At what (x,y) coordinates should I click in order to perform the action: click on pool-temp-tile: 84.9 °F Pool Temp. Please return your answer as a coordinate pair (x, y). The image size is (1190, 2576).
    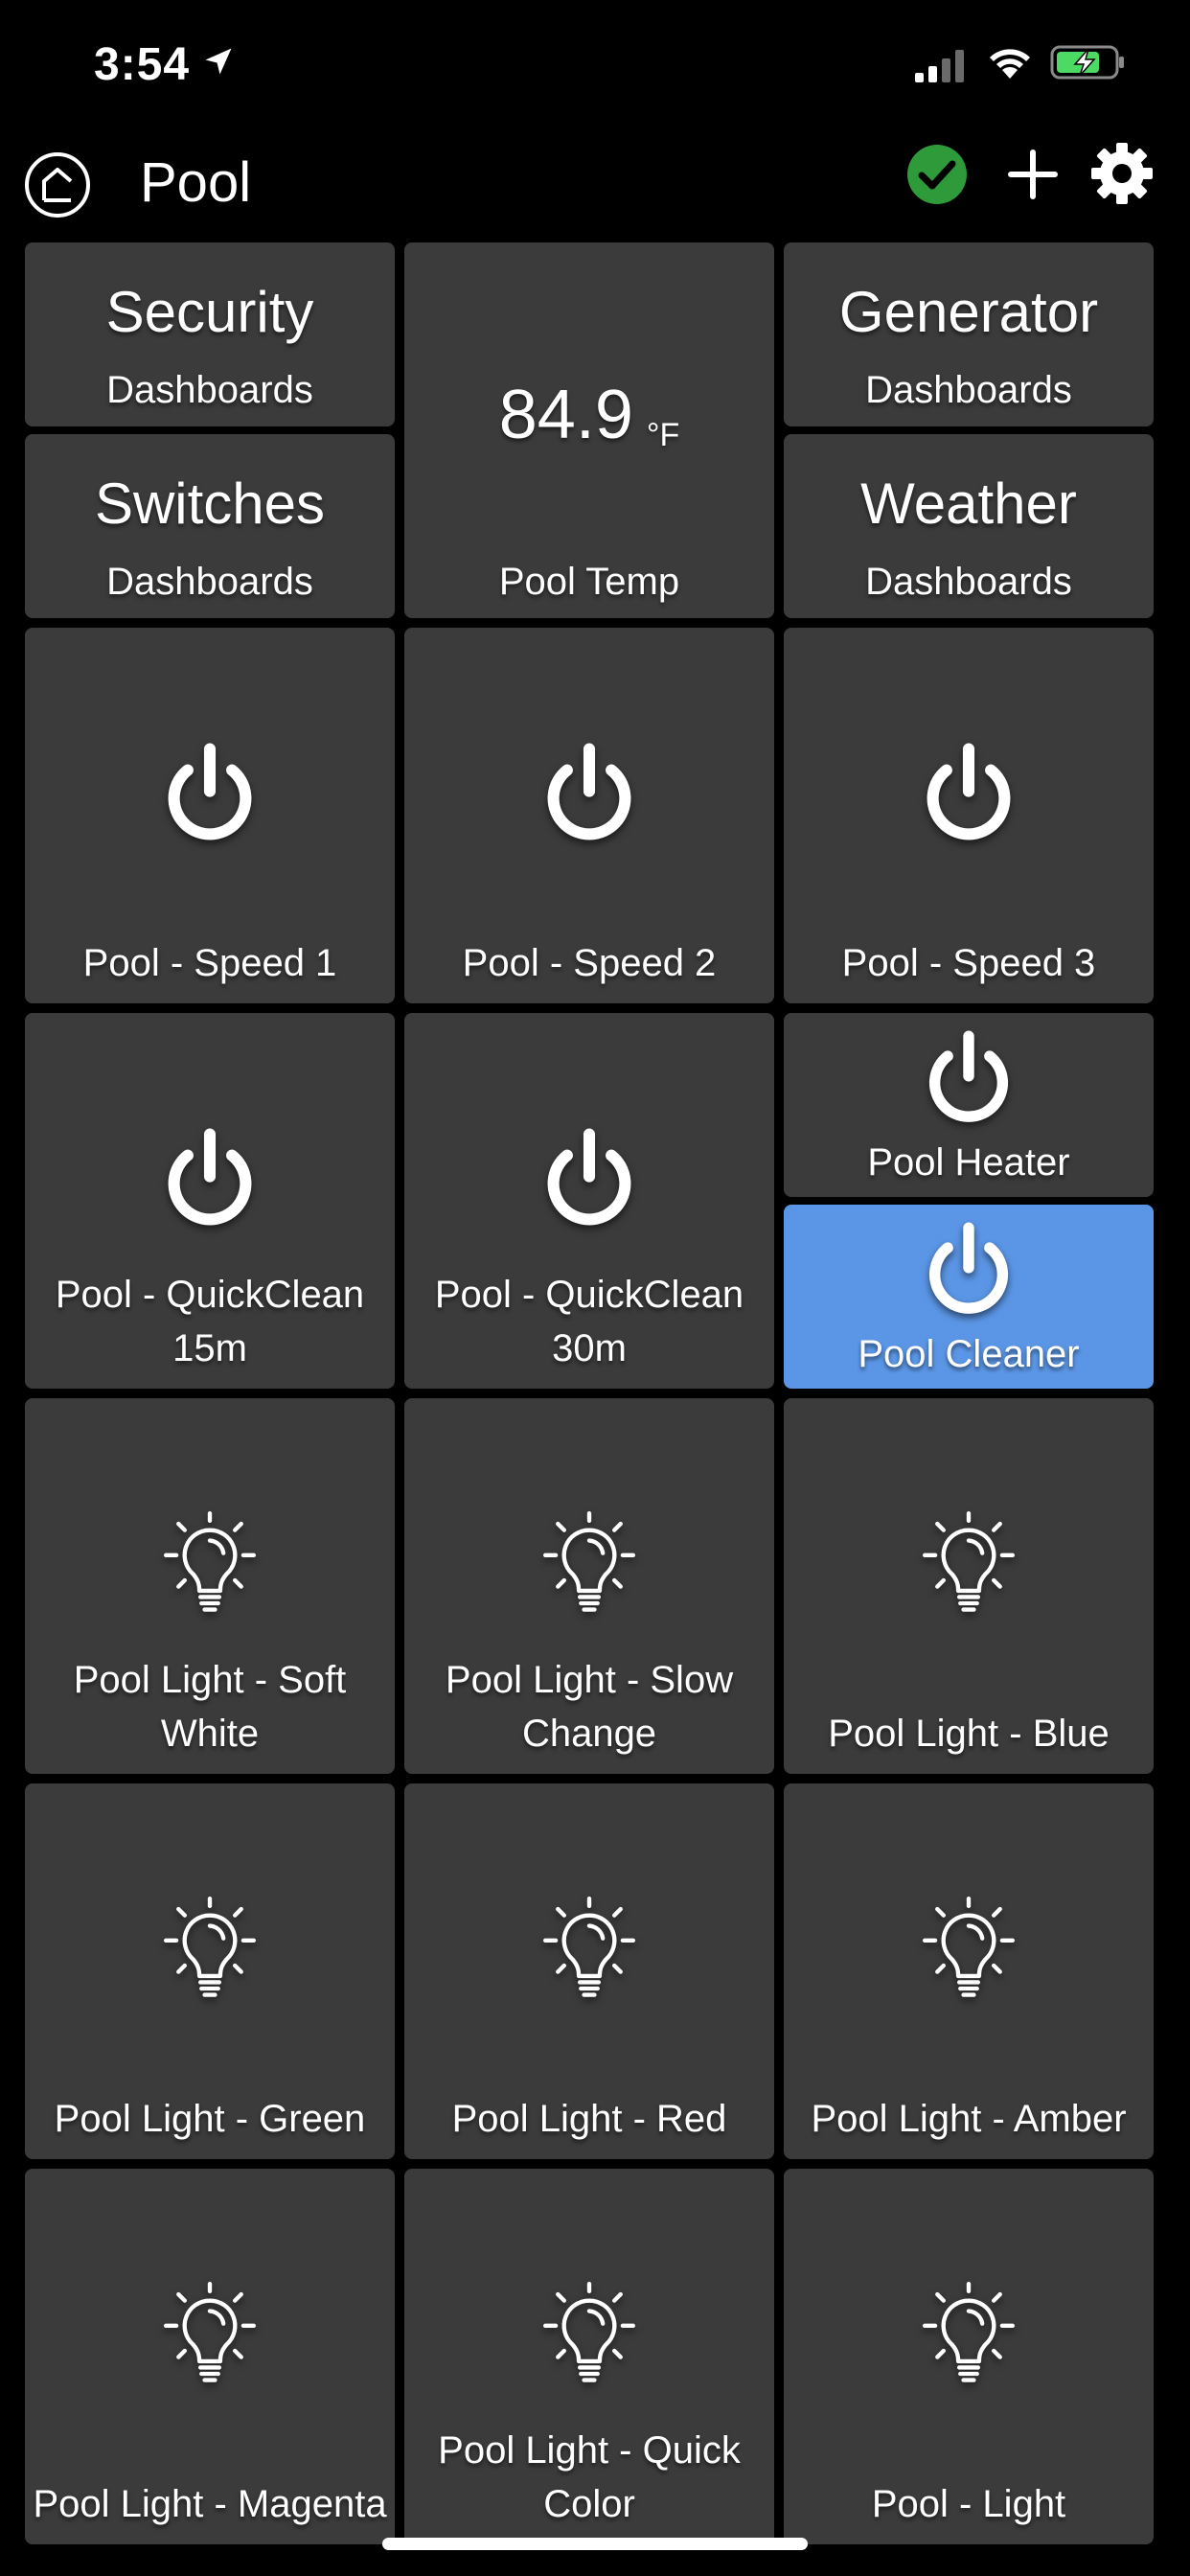
    Looking at the image, I should click on (589, 430).